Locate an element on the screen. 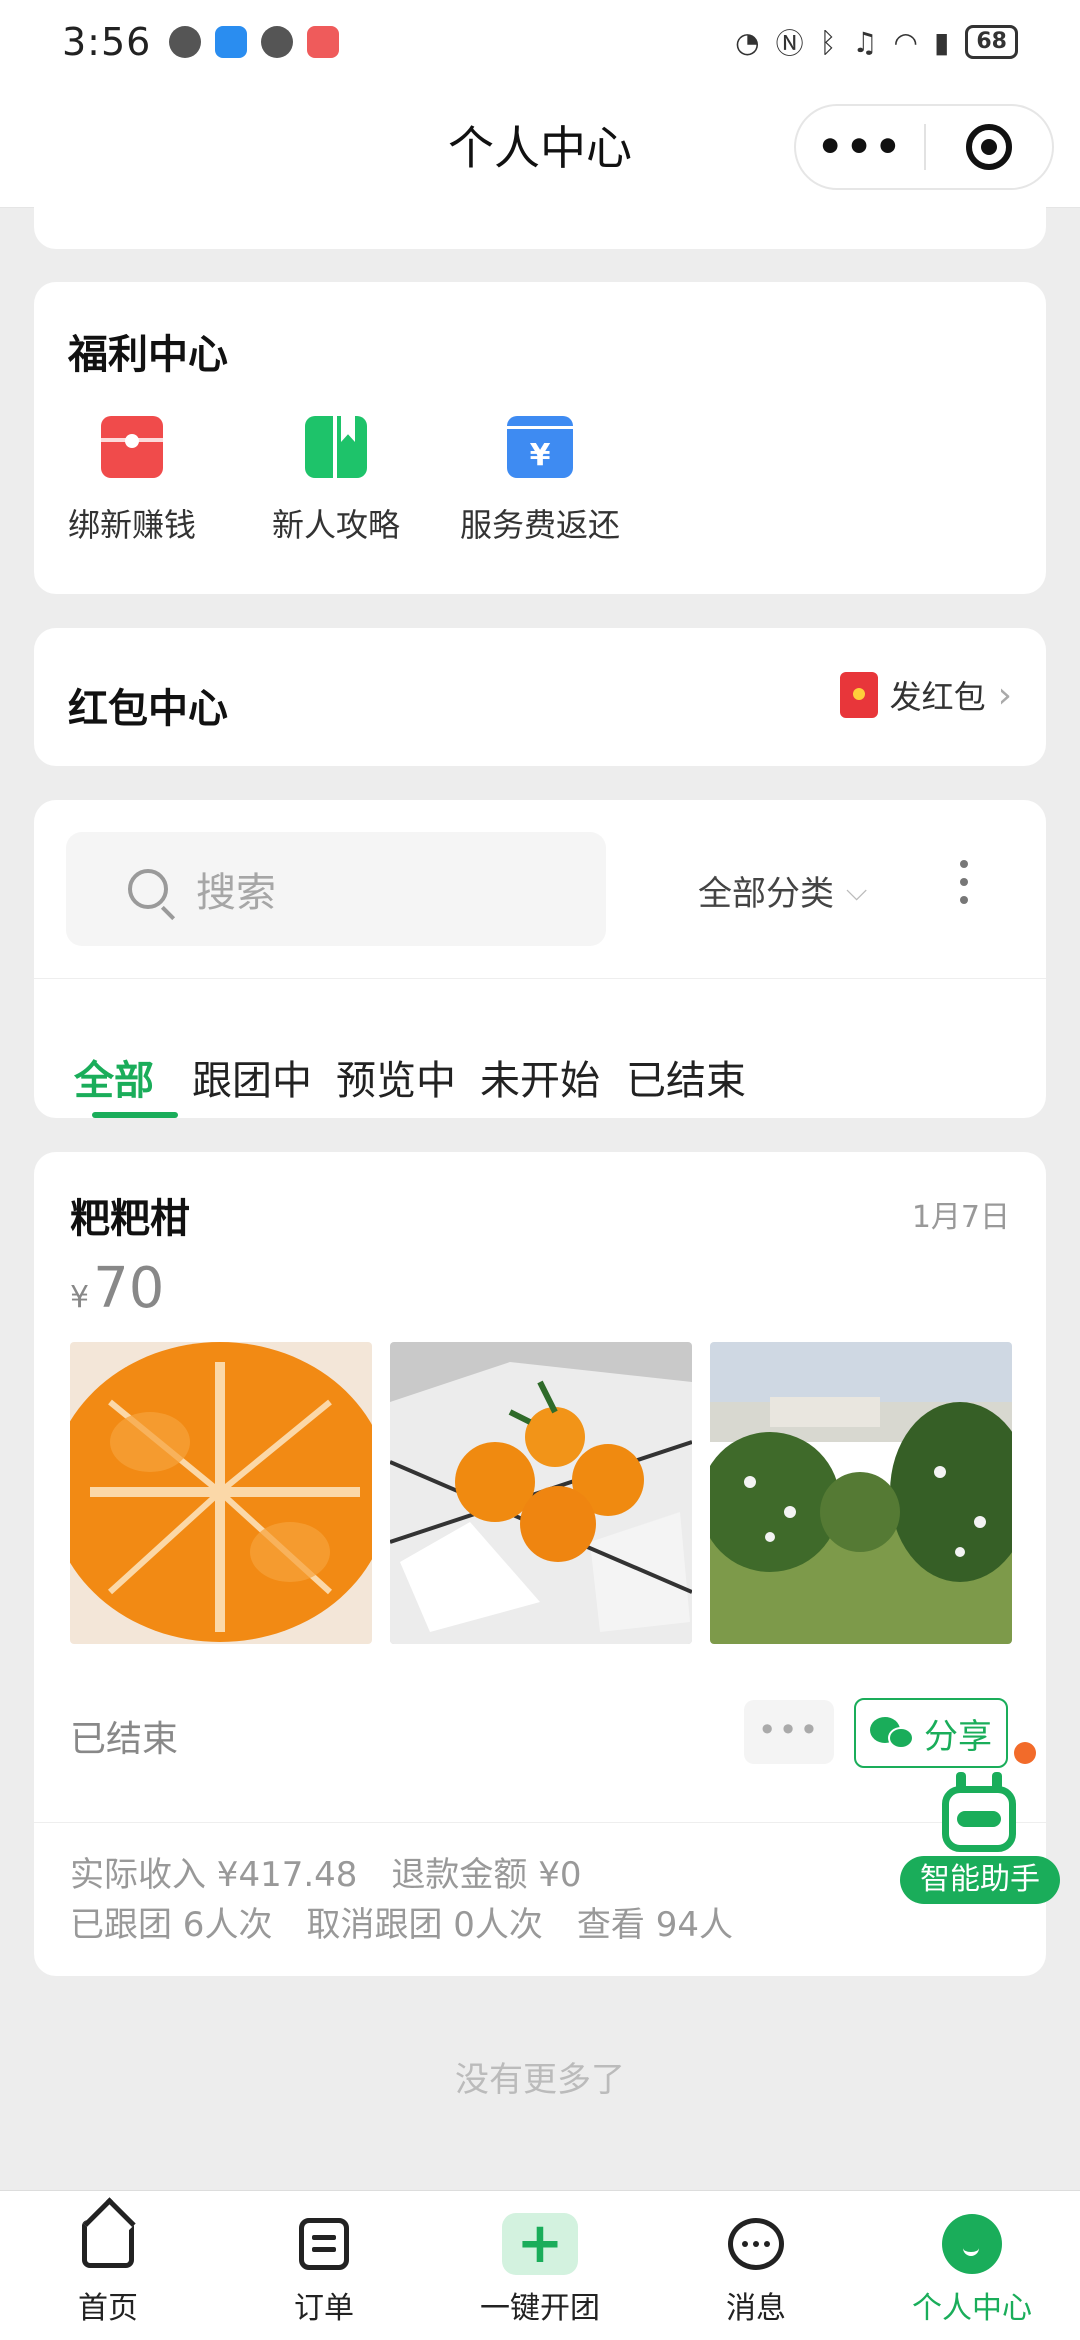 This screenshot has height=2340, width=1080. tab-home-label: 首页 is located at coordinates (108, 2308).